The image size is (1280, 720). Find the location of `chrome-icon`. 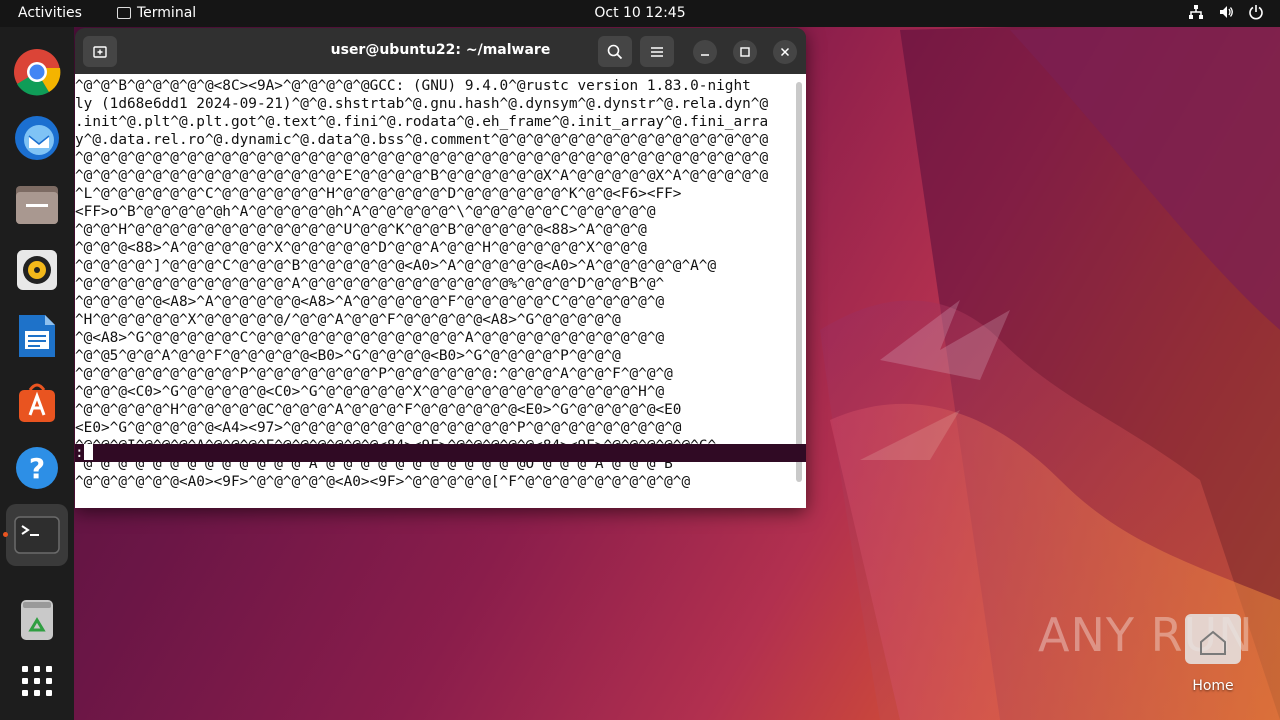

chrome-icon is located at coordinates (37, 72).